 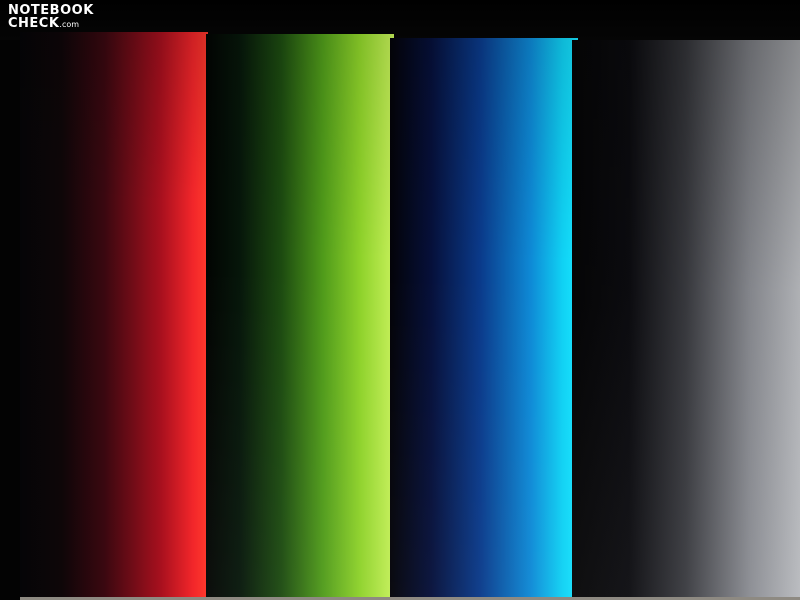 What do you see at coordinates (69, 24) in the screenshot?
I see `logo-dotcom-text: .com` at bounding box center [69, 24].